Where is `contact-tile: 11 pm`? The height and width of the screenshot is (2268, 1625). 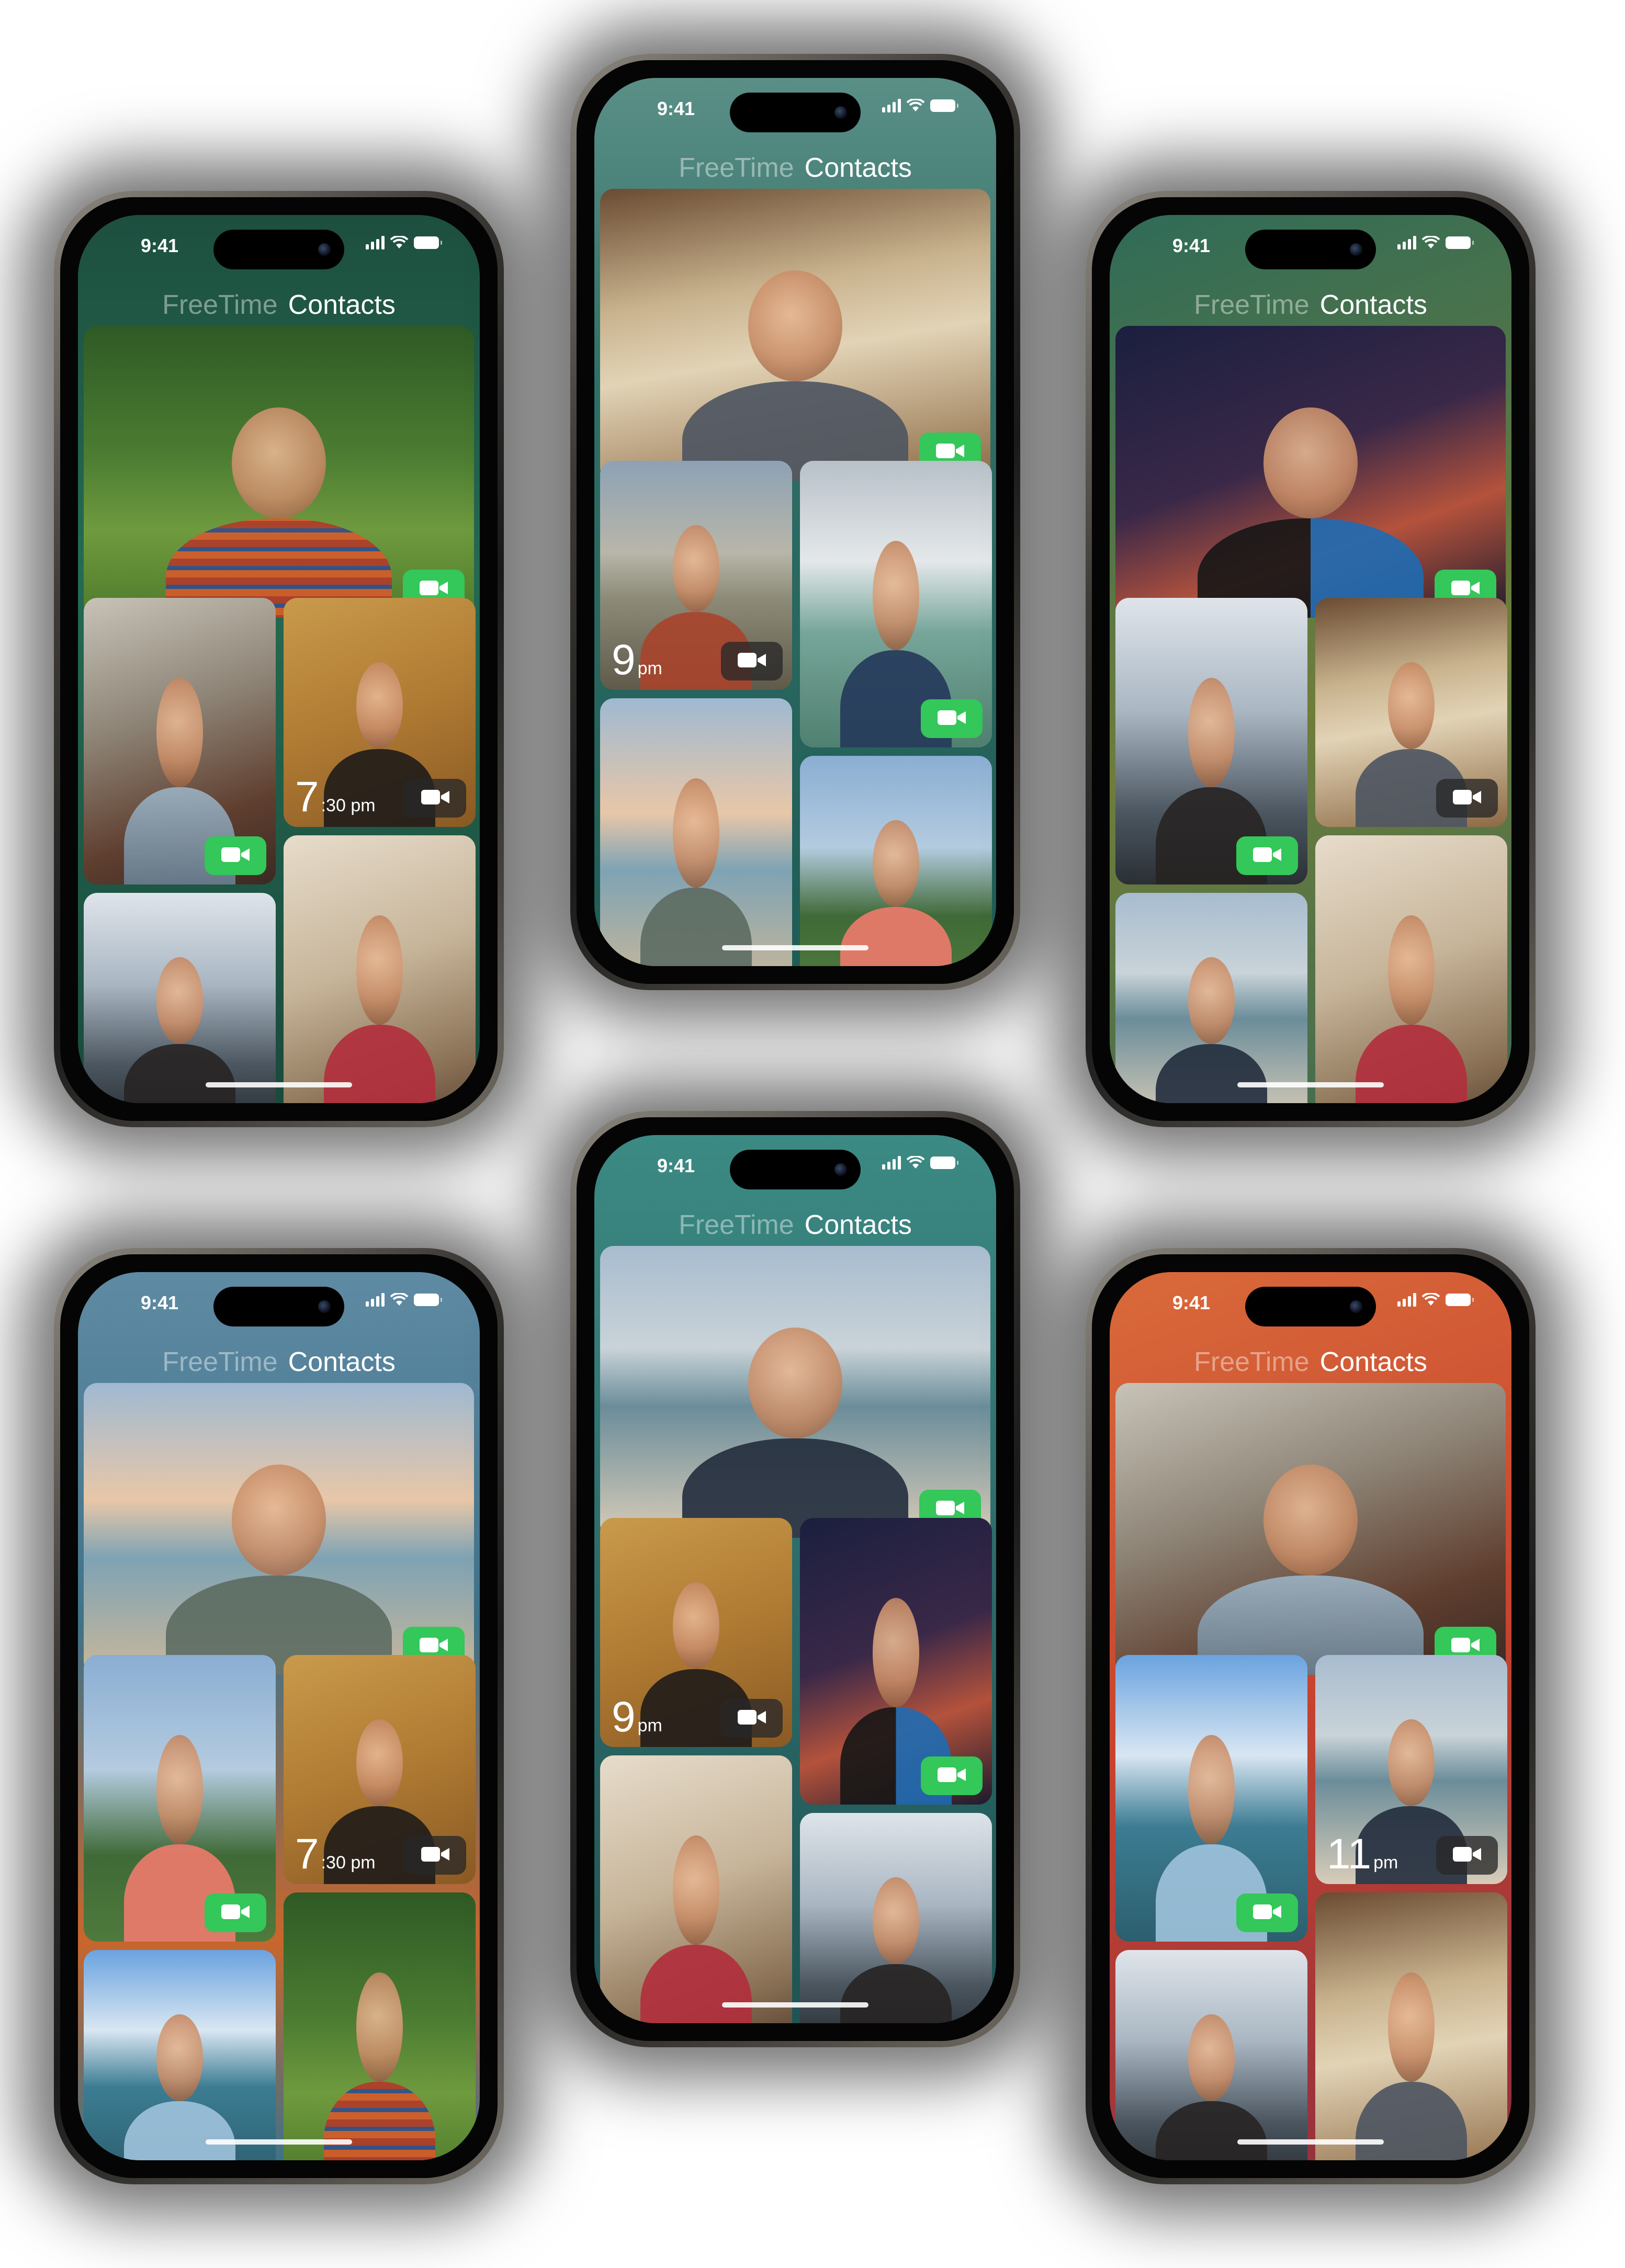 contact-tile: 11 pm is located at coordinates (1411, 1769).